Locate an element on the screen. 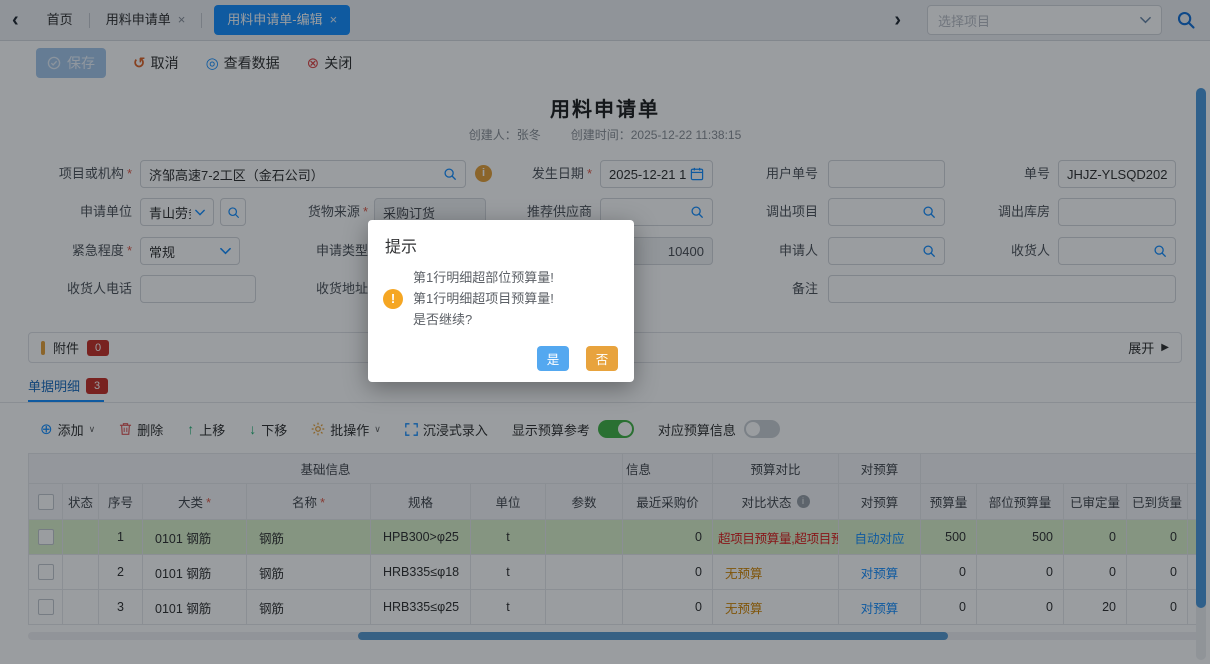  confirm-dialog: 提示 ! 第1行明细超部位预算量! 第1行明细超项目预算量! 是否继续? 是 否 is located at coordinates (501, 301).